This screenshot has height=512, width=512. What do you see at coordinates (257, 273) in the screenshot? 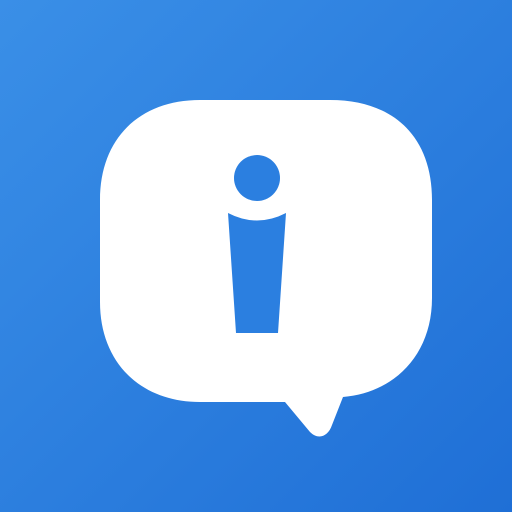
I see `info-stem-shape` at bounding box center [257, 273].